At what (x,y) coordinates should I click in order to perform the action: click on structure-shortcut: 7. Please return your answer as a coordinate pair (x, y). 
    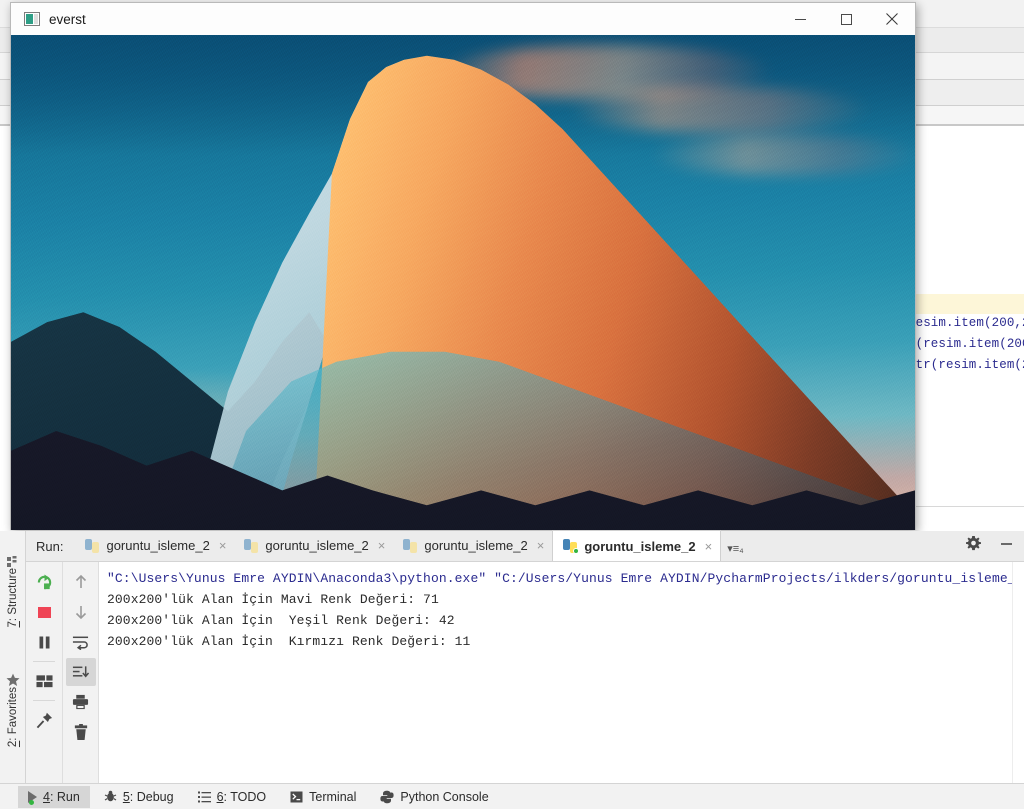
    Looking at the image, I should click on (13, 623).